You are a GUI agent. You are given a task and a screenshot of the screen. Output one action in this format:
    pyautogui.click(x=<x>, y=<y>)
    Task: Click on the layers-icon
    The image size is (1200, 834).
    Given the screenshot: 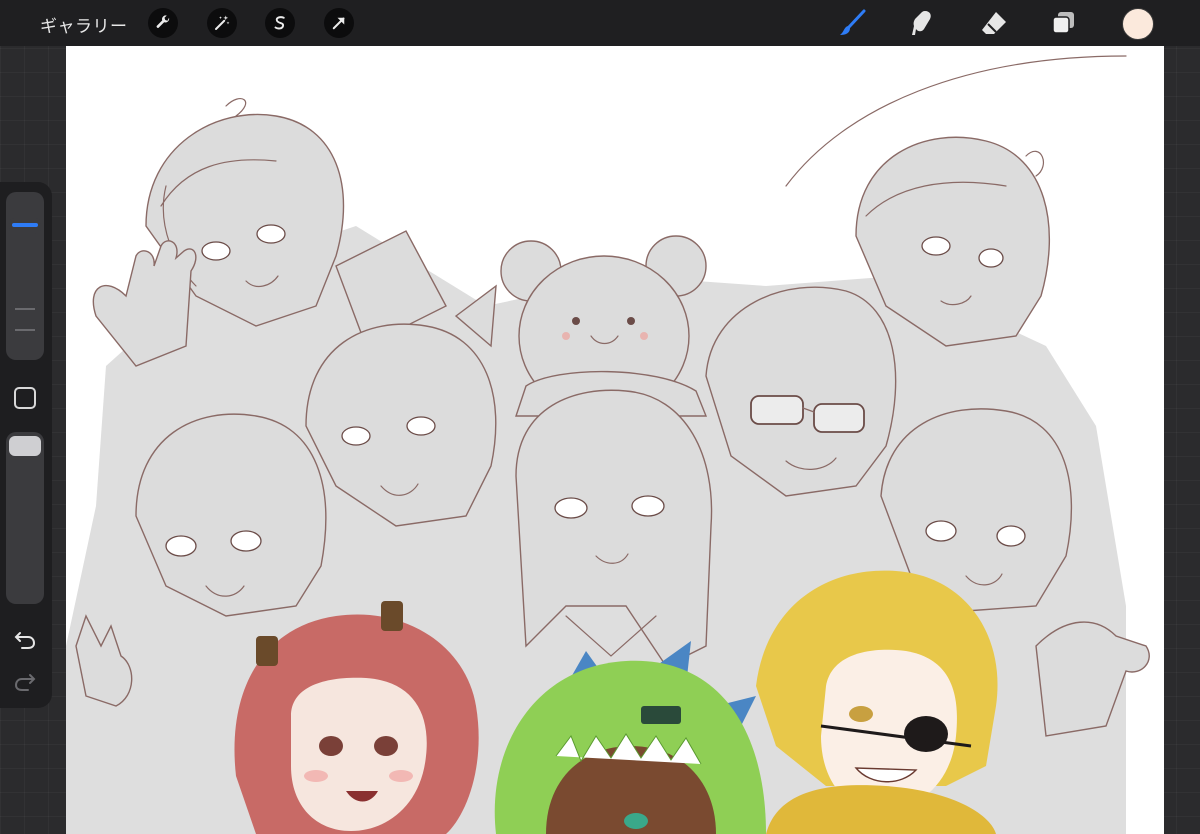 What is the action you would take?
    pyautogui.click(x=1064, y=23)
    